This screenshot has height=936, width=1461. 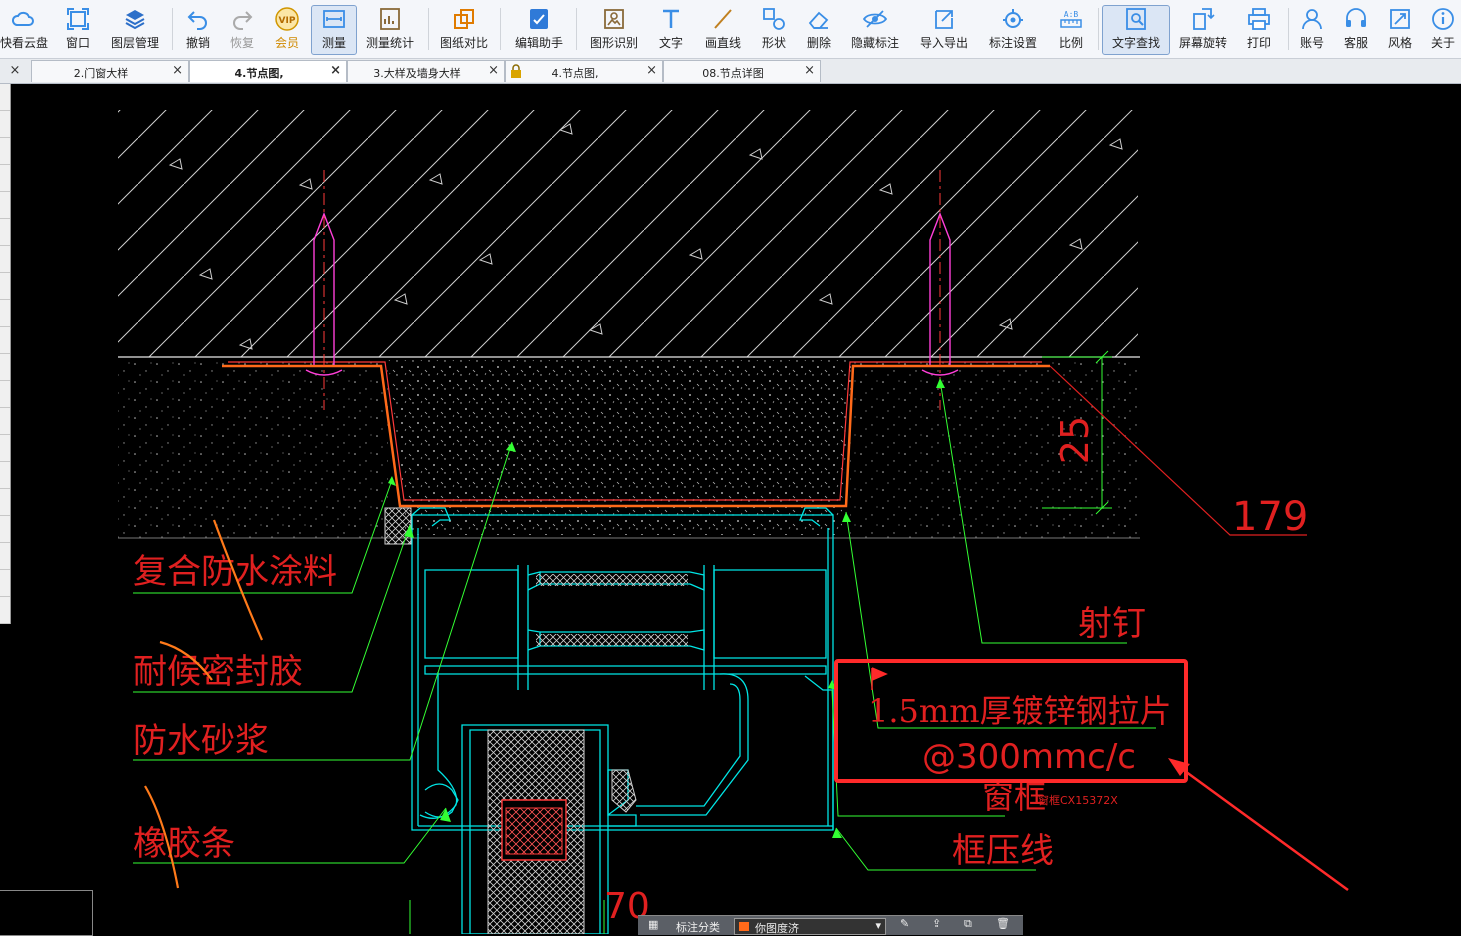 What do you see at coordinates (464, 31) in the screenshot?
I see `toolbar-compare-button: 图纸对比` at bounding box center [464, 31].